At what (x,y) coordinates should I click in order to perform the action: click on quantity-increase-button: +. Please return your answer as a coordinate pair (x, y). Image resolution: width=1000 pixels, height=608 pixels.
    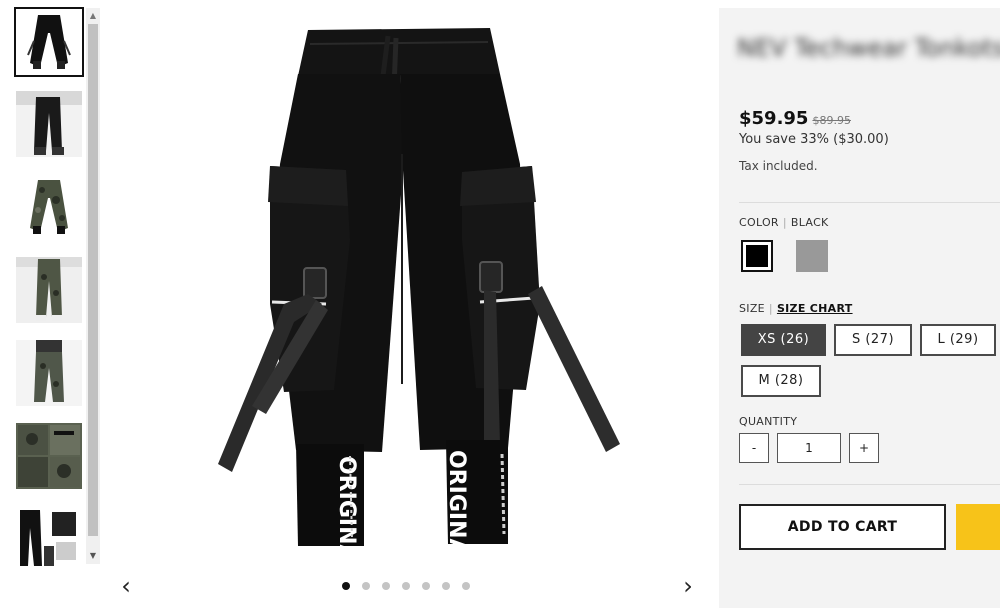
    Looking at the image, I should click on (864, 448).